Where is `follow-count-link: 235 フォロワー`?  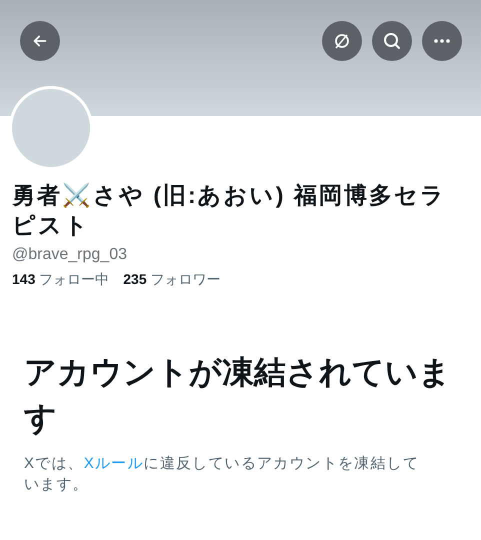
follow-count-link: 235 フォロワー is located at coordinates (171, 279).